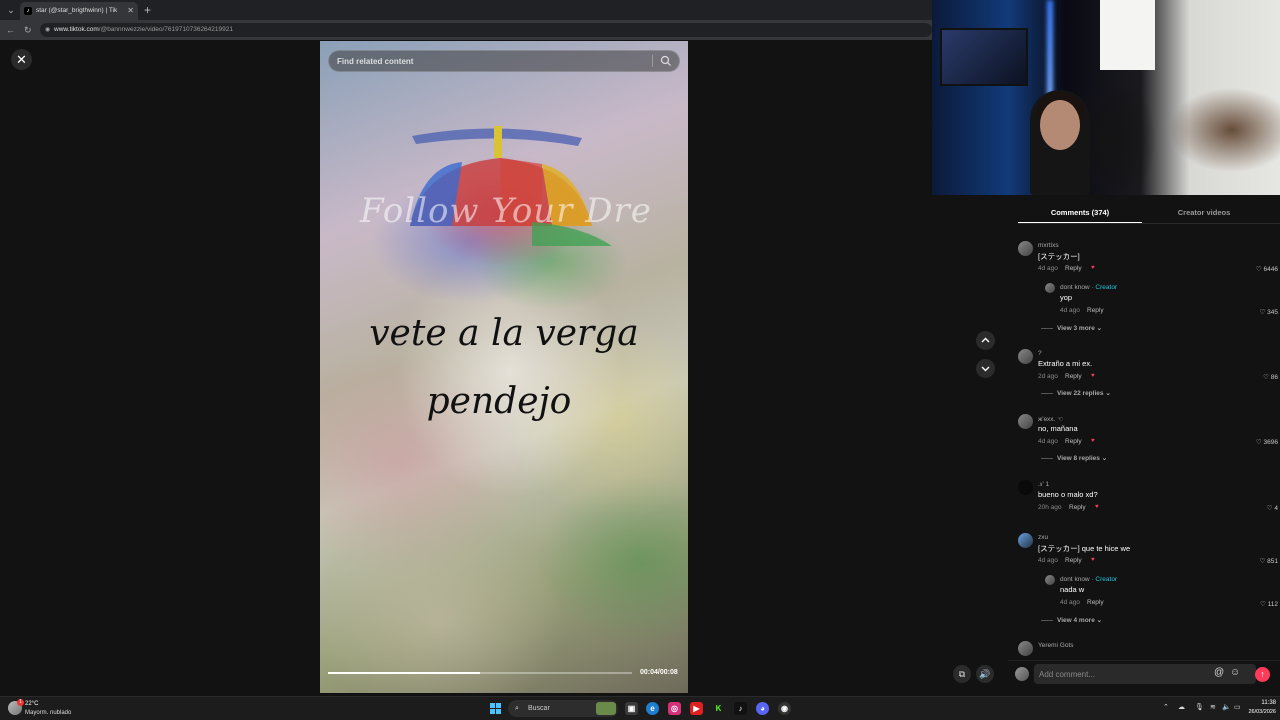 Image resolution: width=1280 pixels, height=720 pixels. What do you see at coordinates (1269, 604) in the screenshot?
I see `like-count: ♡ 112` at bounding box center [1269, 604].